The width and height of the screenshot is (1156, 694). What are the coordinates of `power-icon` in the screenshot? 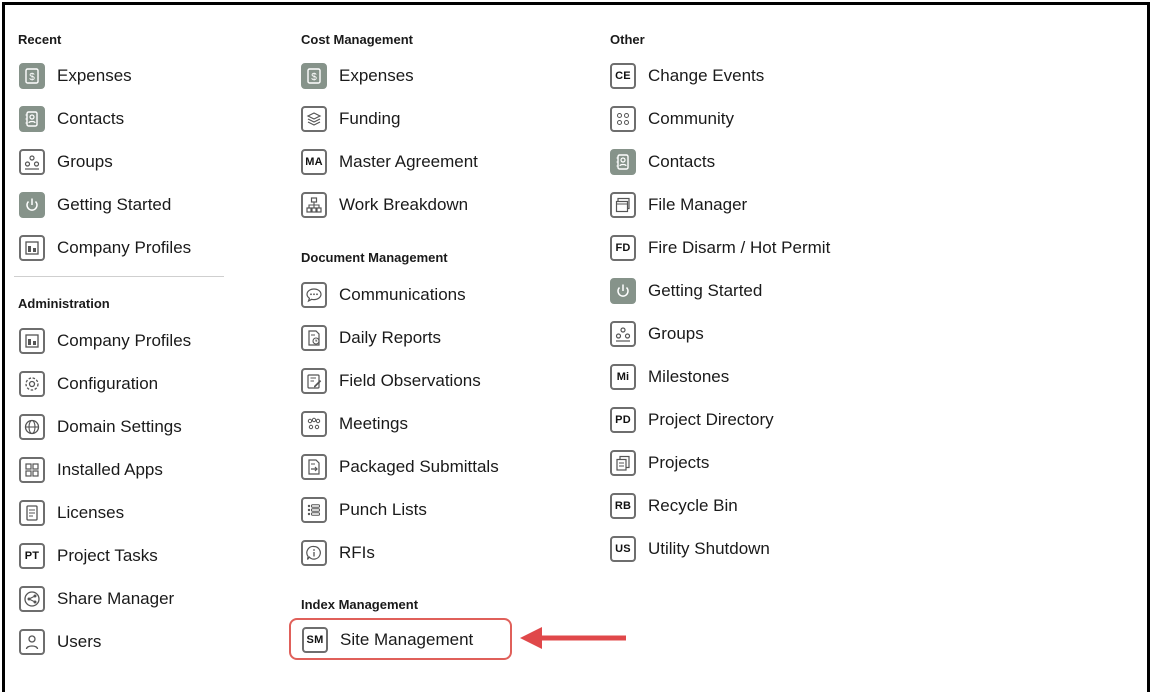 It's located at (623, 291).